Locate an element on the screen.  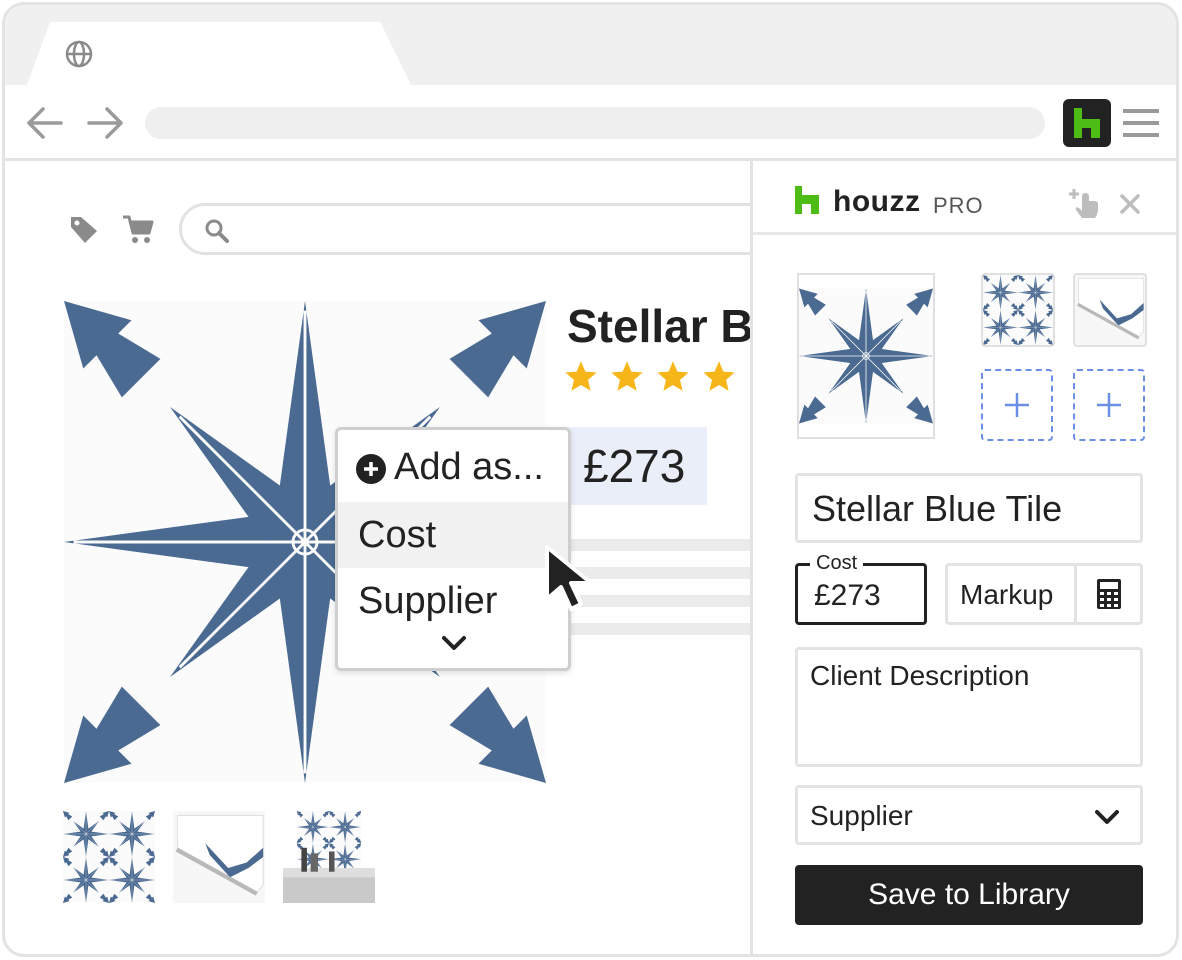
menu-item-cost: Cost is located at coordinates (453, 535).